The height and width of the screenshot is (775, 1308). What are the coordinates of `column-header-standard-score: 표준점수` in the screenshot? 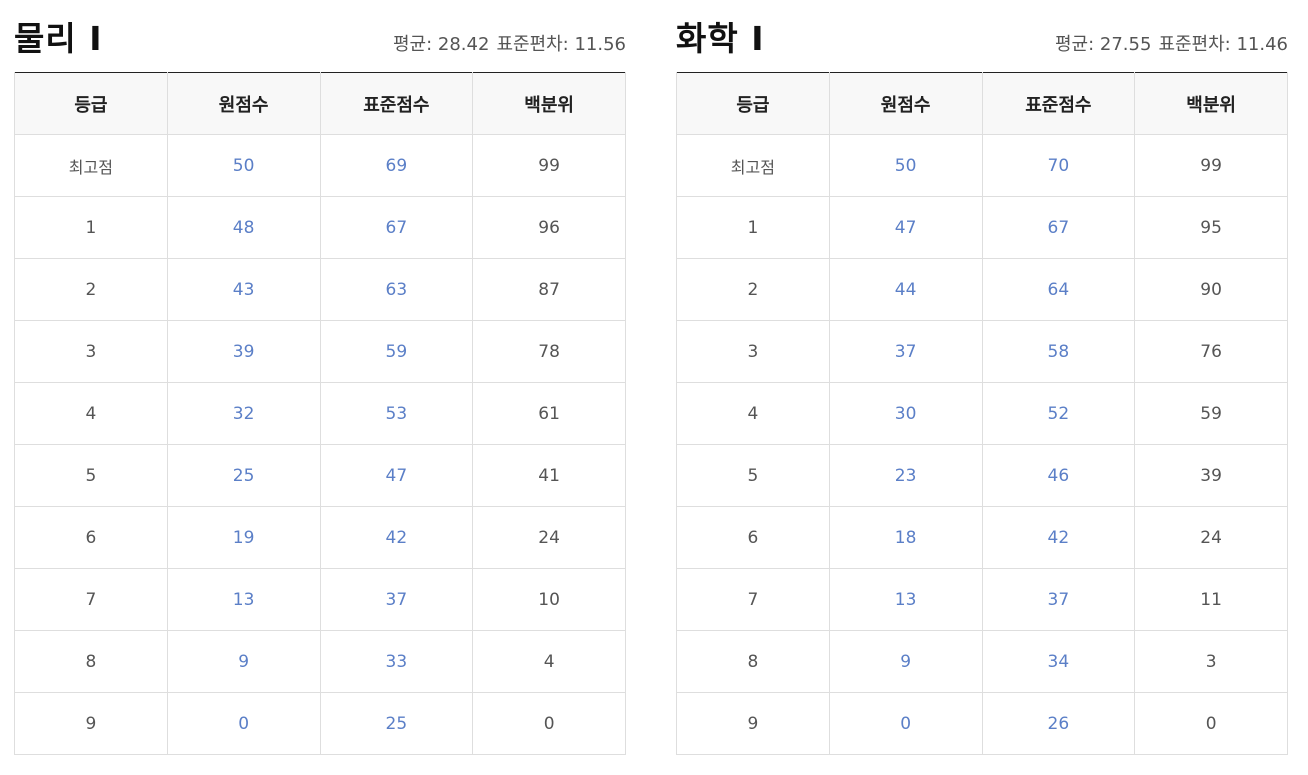 It's located at (1058, 103).